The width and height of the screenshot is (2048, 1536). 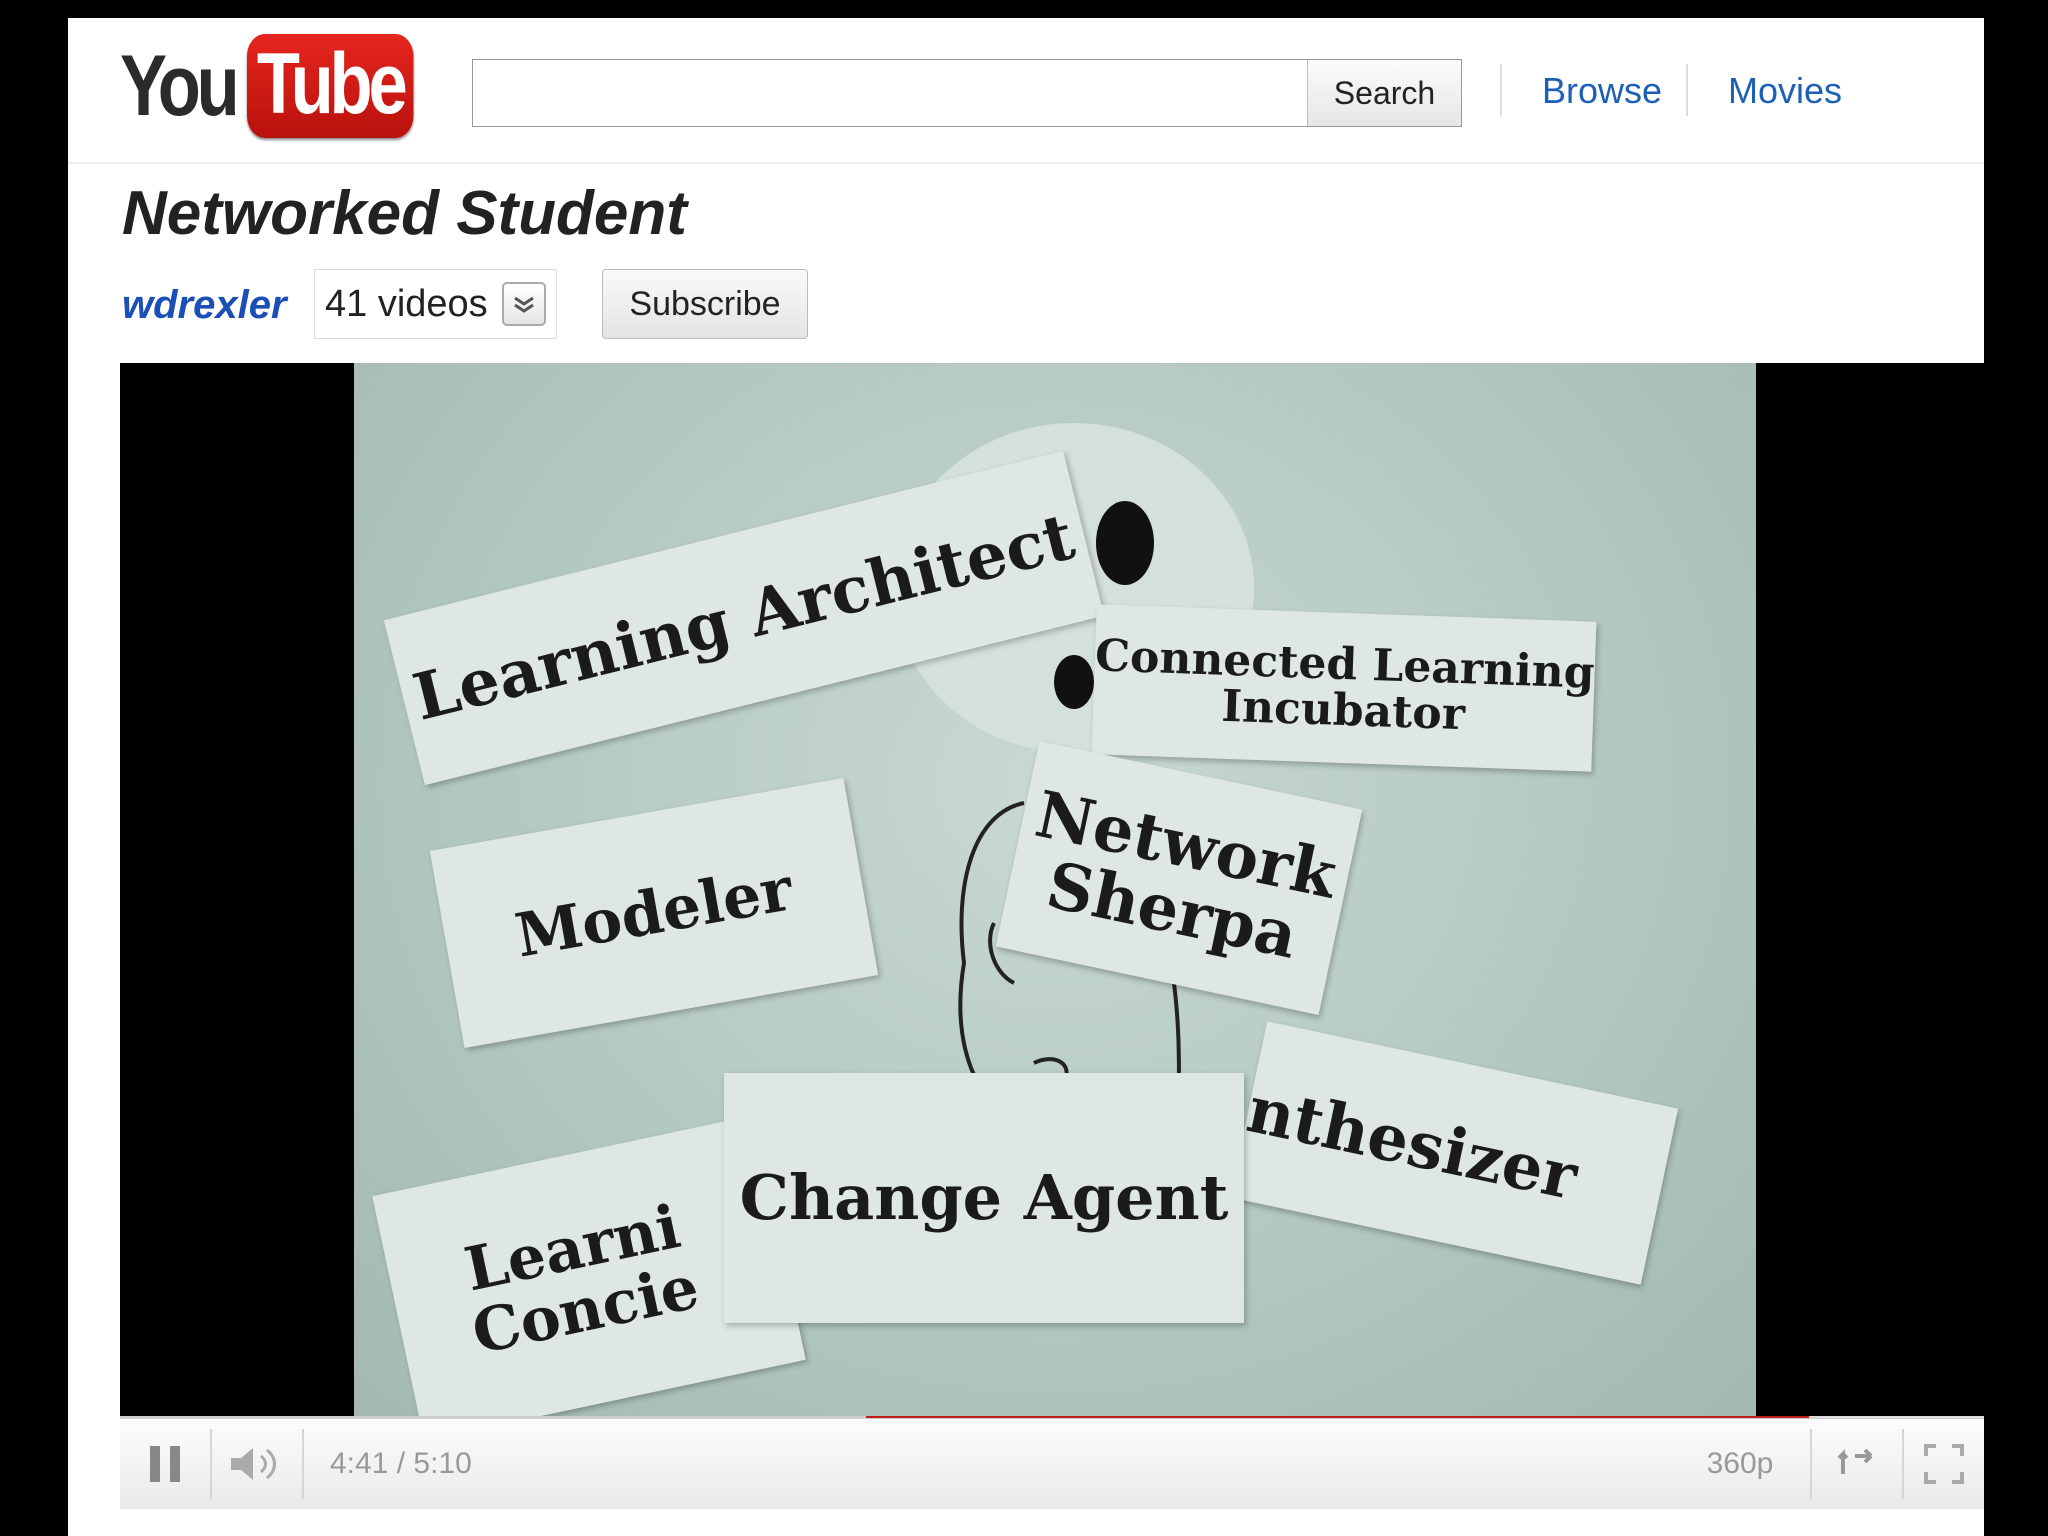 I want to click on fullscreen-icon, so click(x=1944, y=1464).